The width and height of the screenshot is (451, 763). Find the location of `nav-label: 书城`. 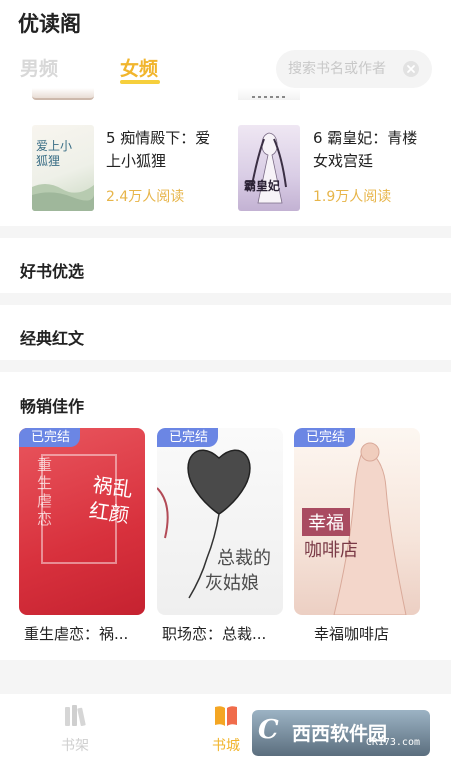

nav-label: 书城 is located at coordinates (226, 746).